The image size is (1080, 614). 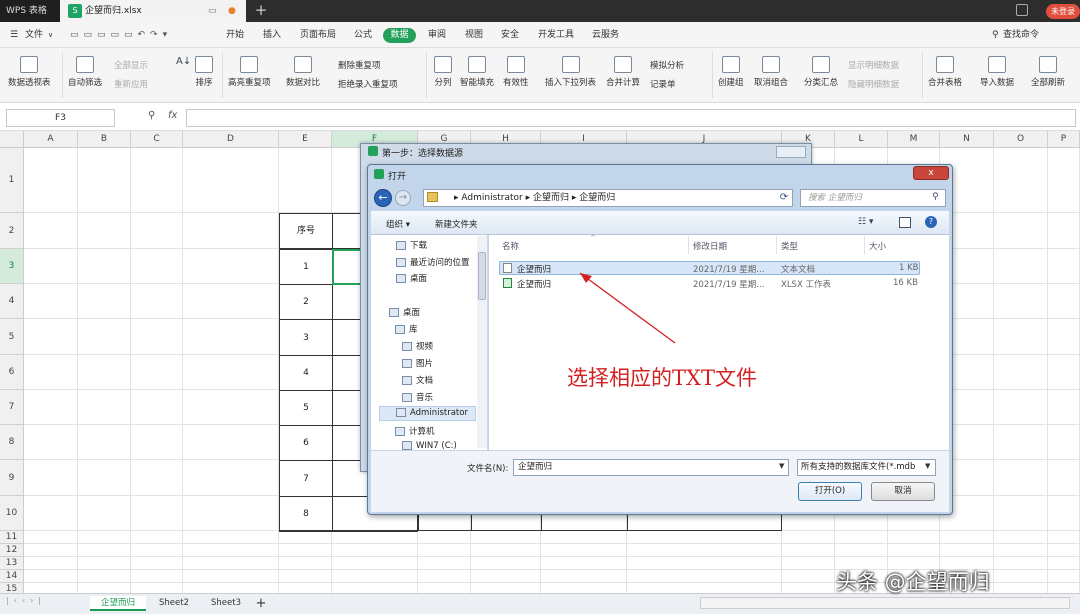 I want to click on tab-cloud: 云服务, so click(x=605, y=35).